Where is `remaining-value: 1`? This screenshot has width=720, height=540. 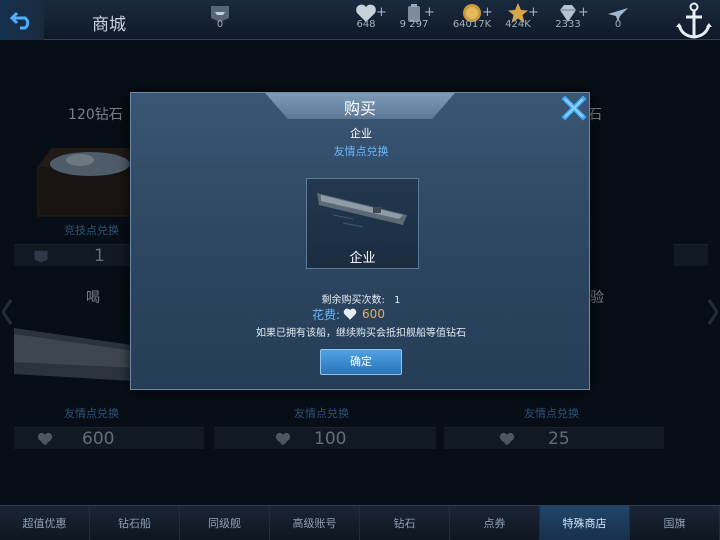 remaining-value: 1 is located at coordinates (397, 300).